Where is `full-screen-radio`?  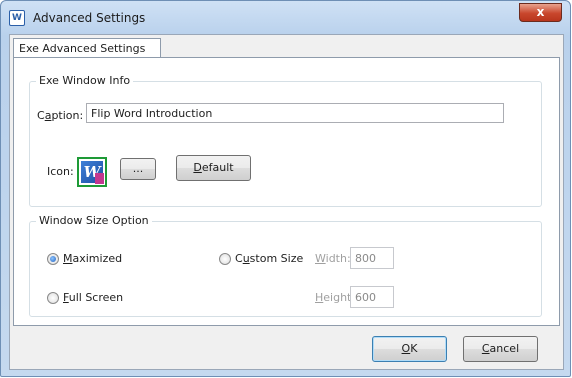
full-screen-radio is located at coordinates (53, 298).